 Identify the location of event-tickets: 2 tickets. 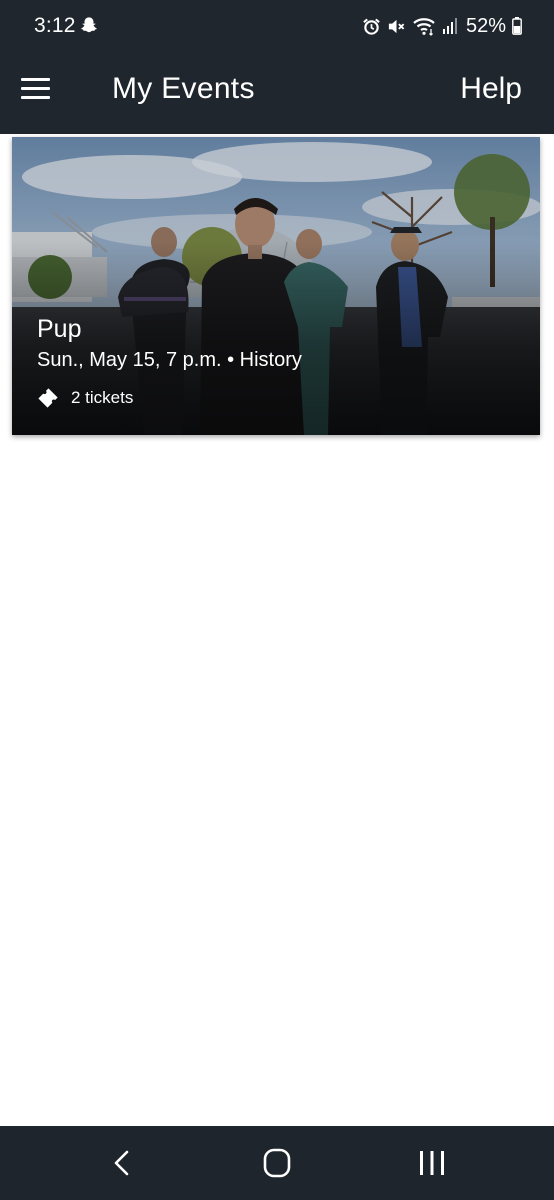
(85, 398).